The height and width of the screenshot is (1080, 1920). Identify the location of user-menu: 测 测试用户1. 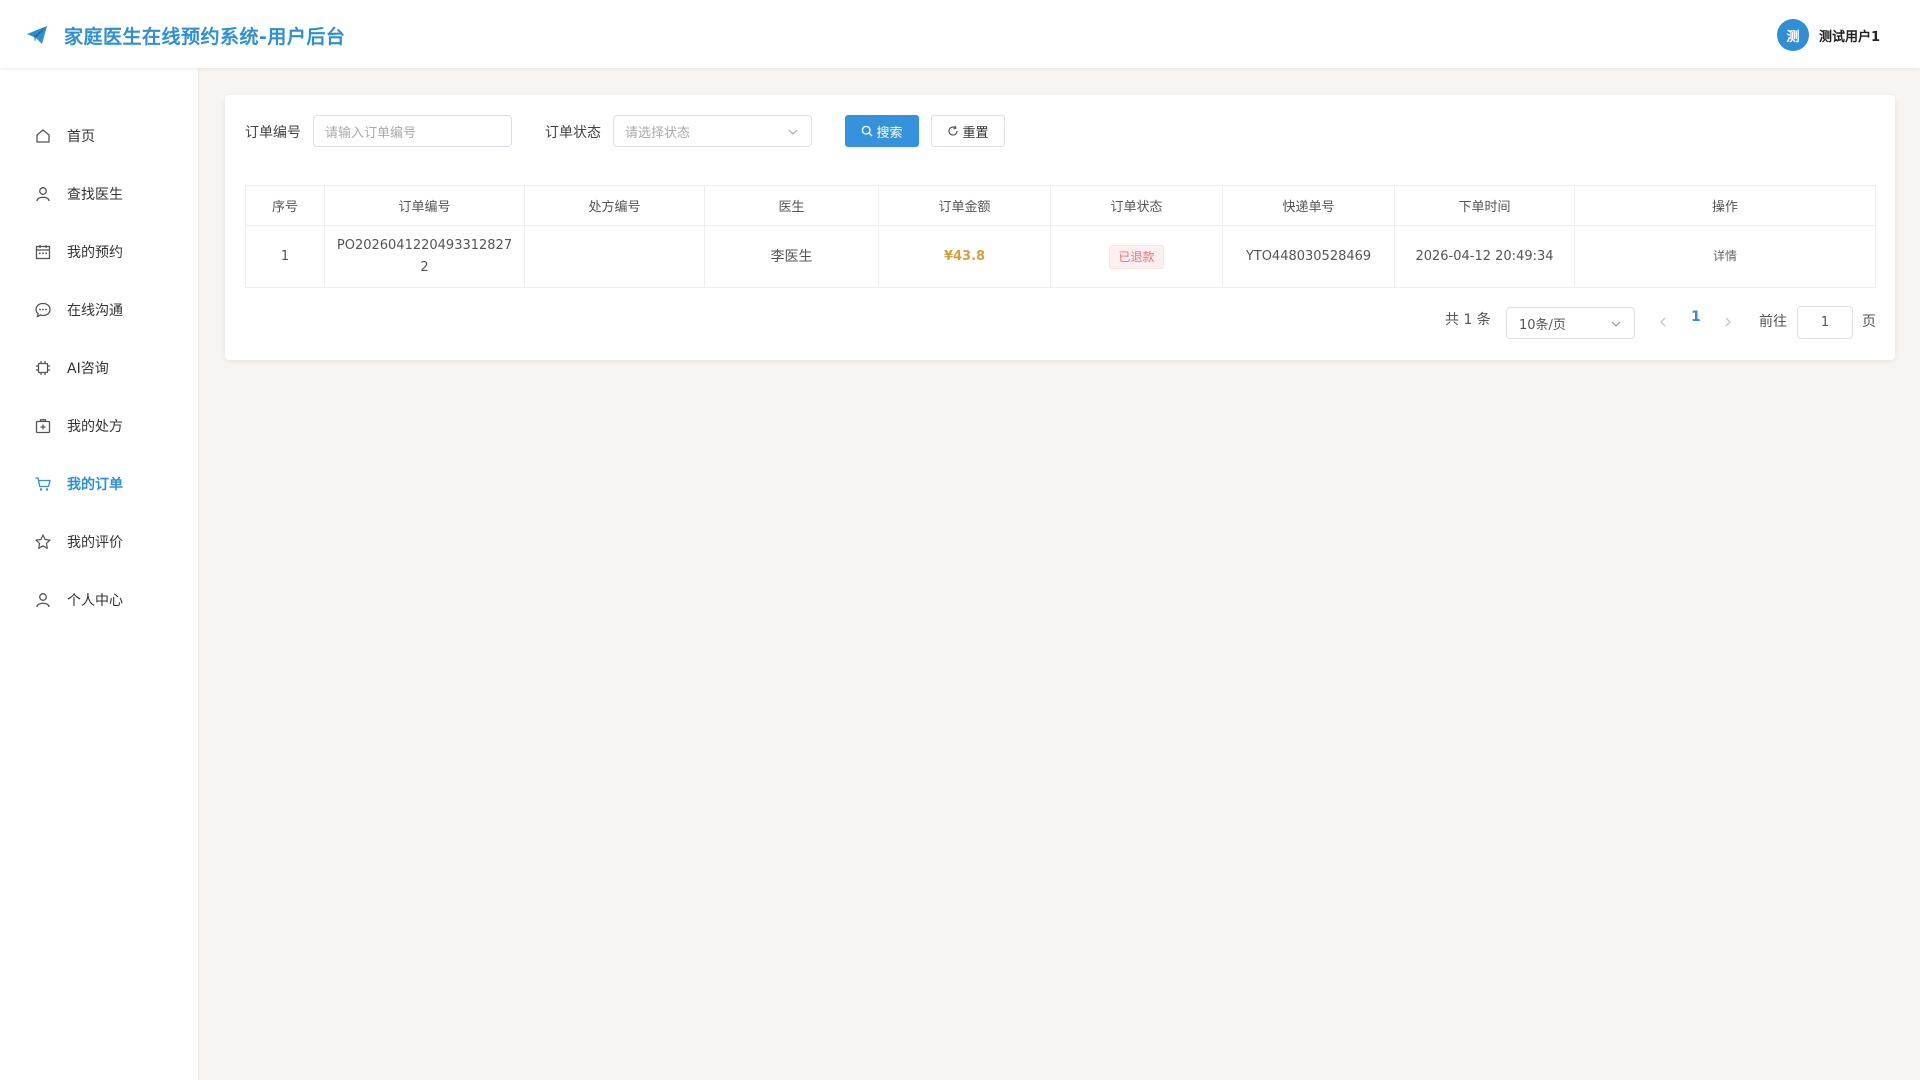
(1828, 35).